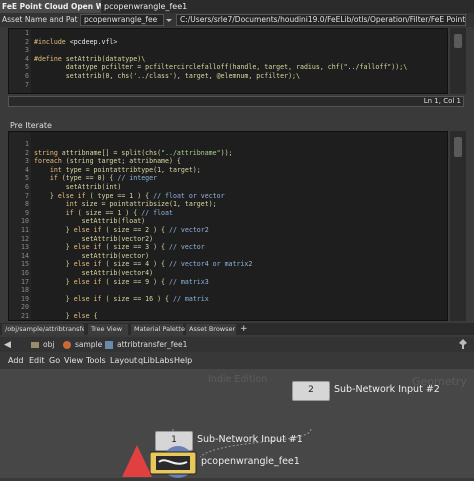 The image size is (474, 481). What do you see at coordinates (123, 360) in the screenshot?
I see `menu-layout: Layout` at bounding box center [123, 360].